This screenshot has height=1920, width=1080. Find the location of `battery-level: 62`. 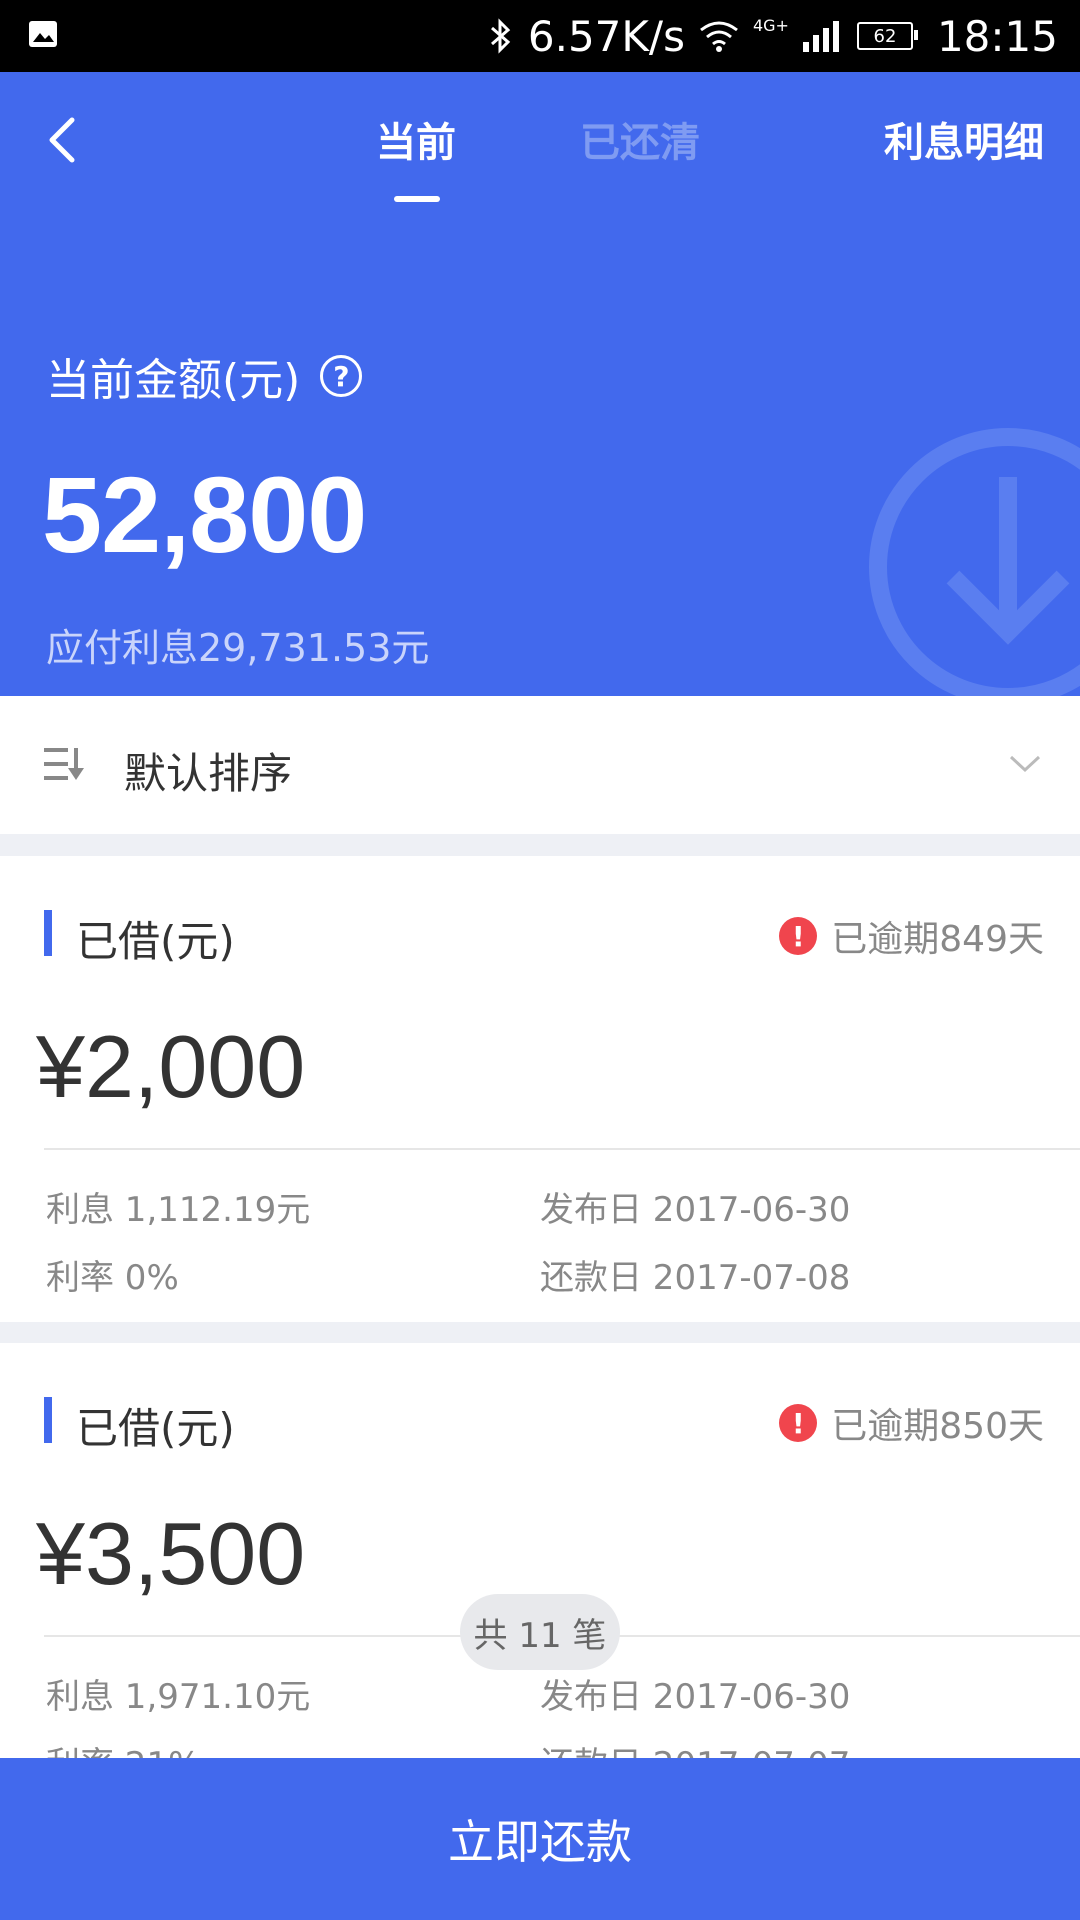

battery-level: 62 is located at coordinates (885, 36).